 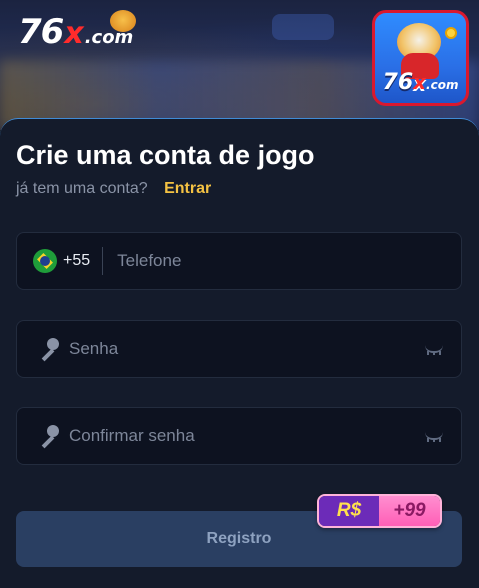 I want to click on country-code: +55, so click(x=76, y=261).